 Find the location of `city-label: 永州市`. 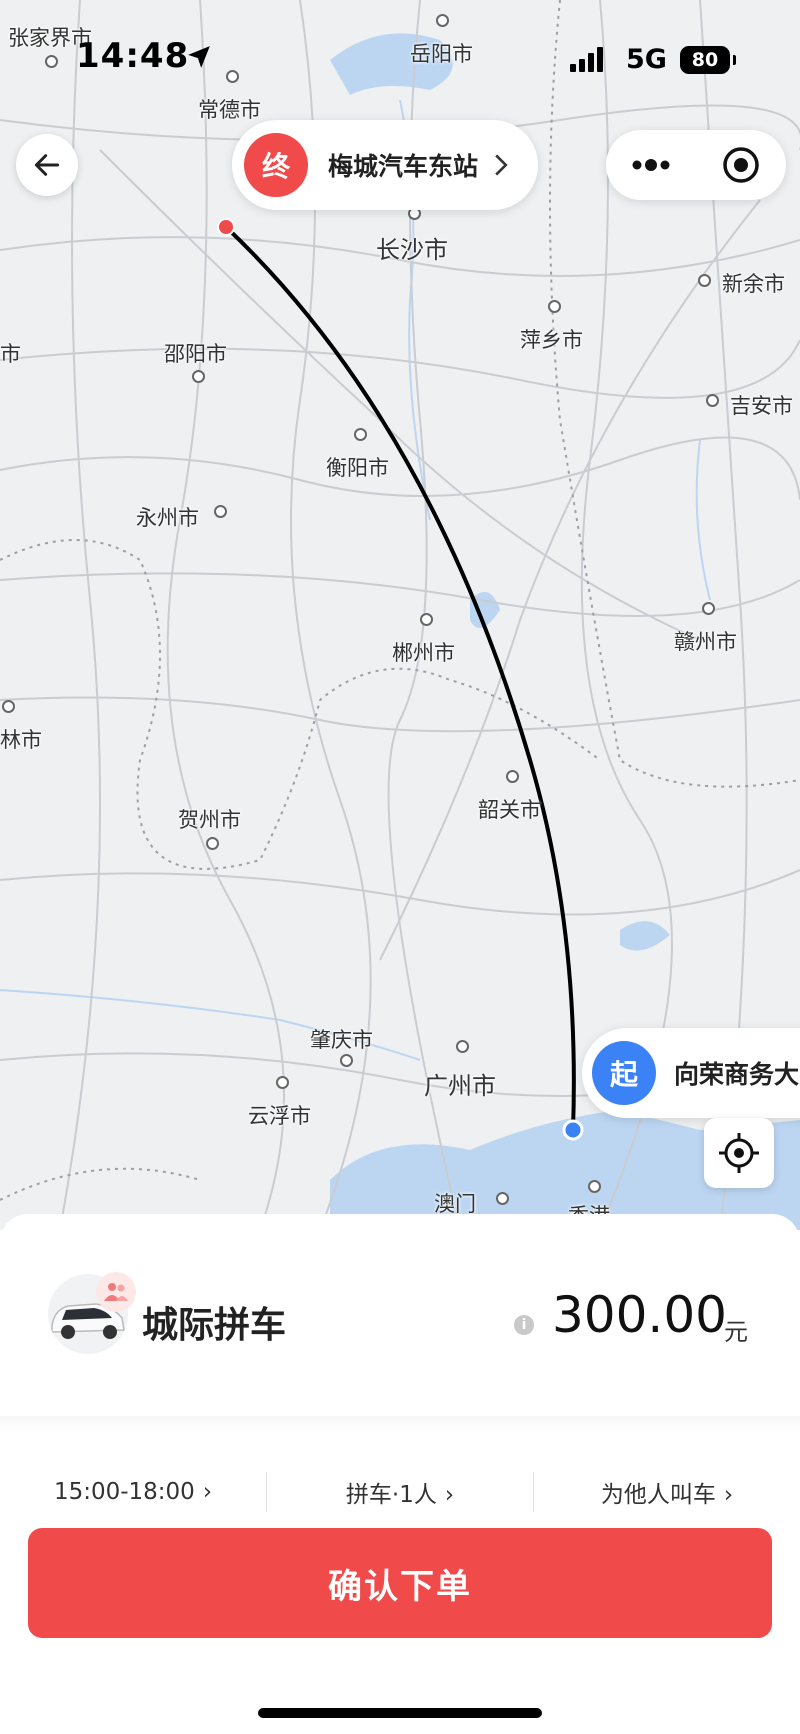

city-label: 永州市 is located at coordinates (167, 518).